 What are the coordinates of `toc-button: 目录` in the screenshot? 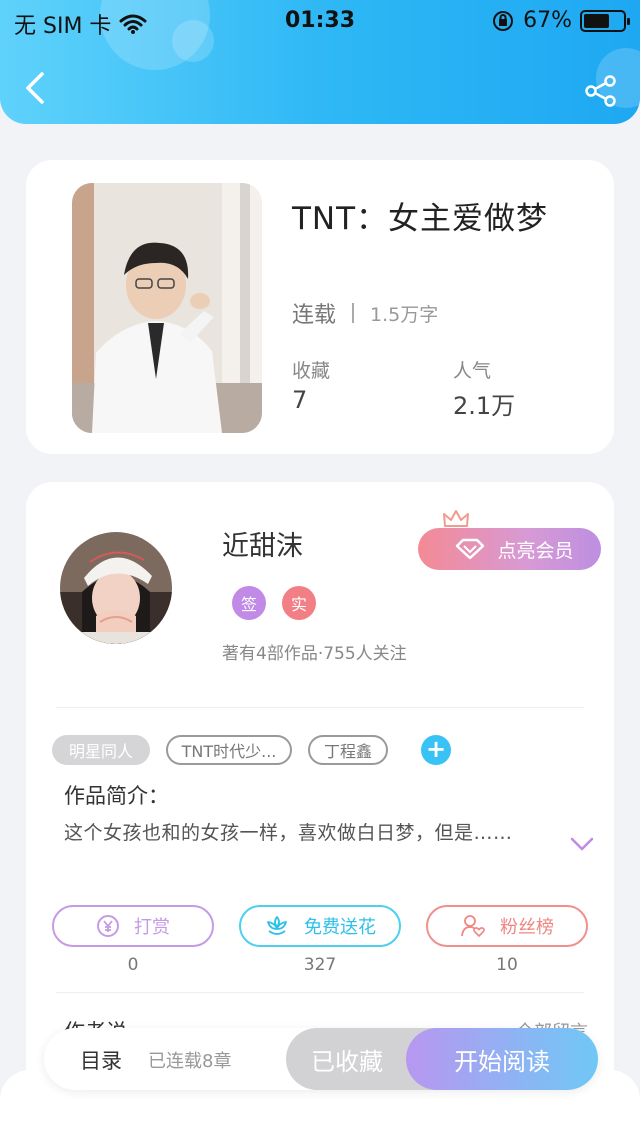 It's located at (101, 1060).